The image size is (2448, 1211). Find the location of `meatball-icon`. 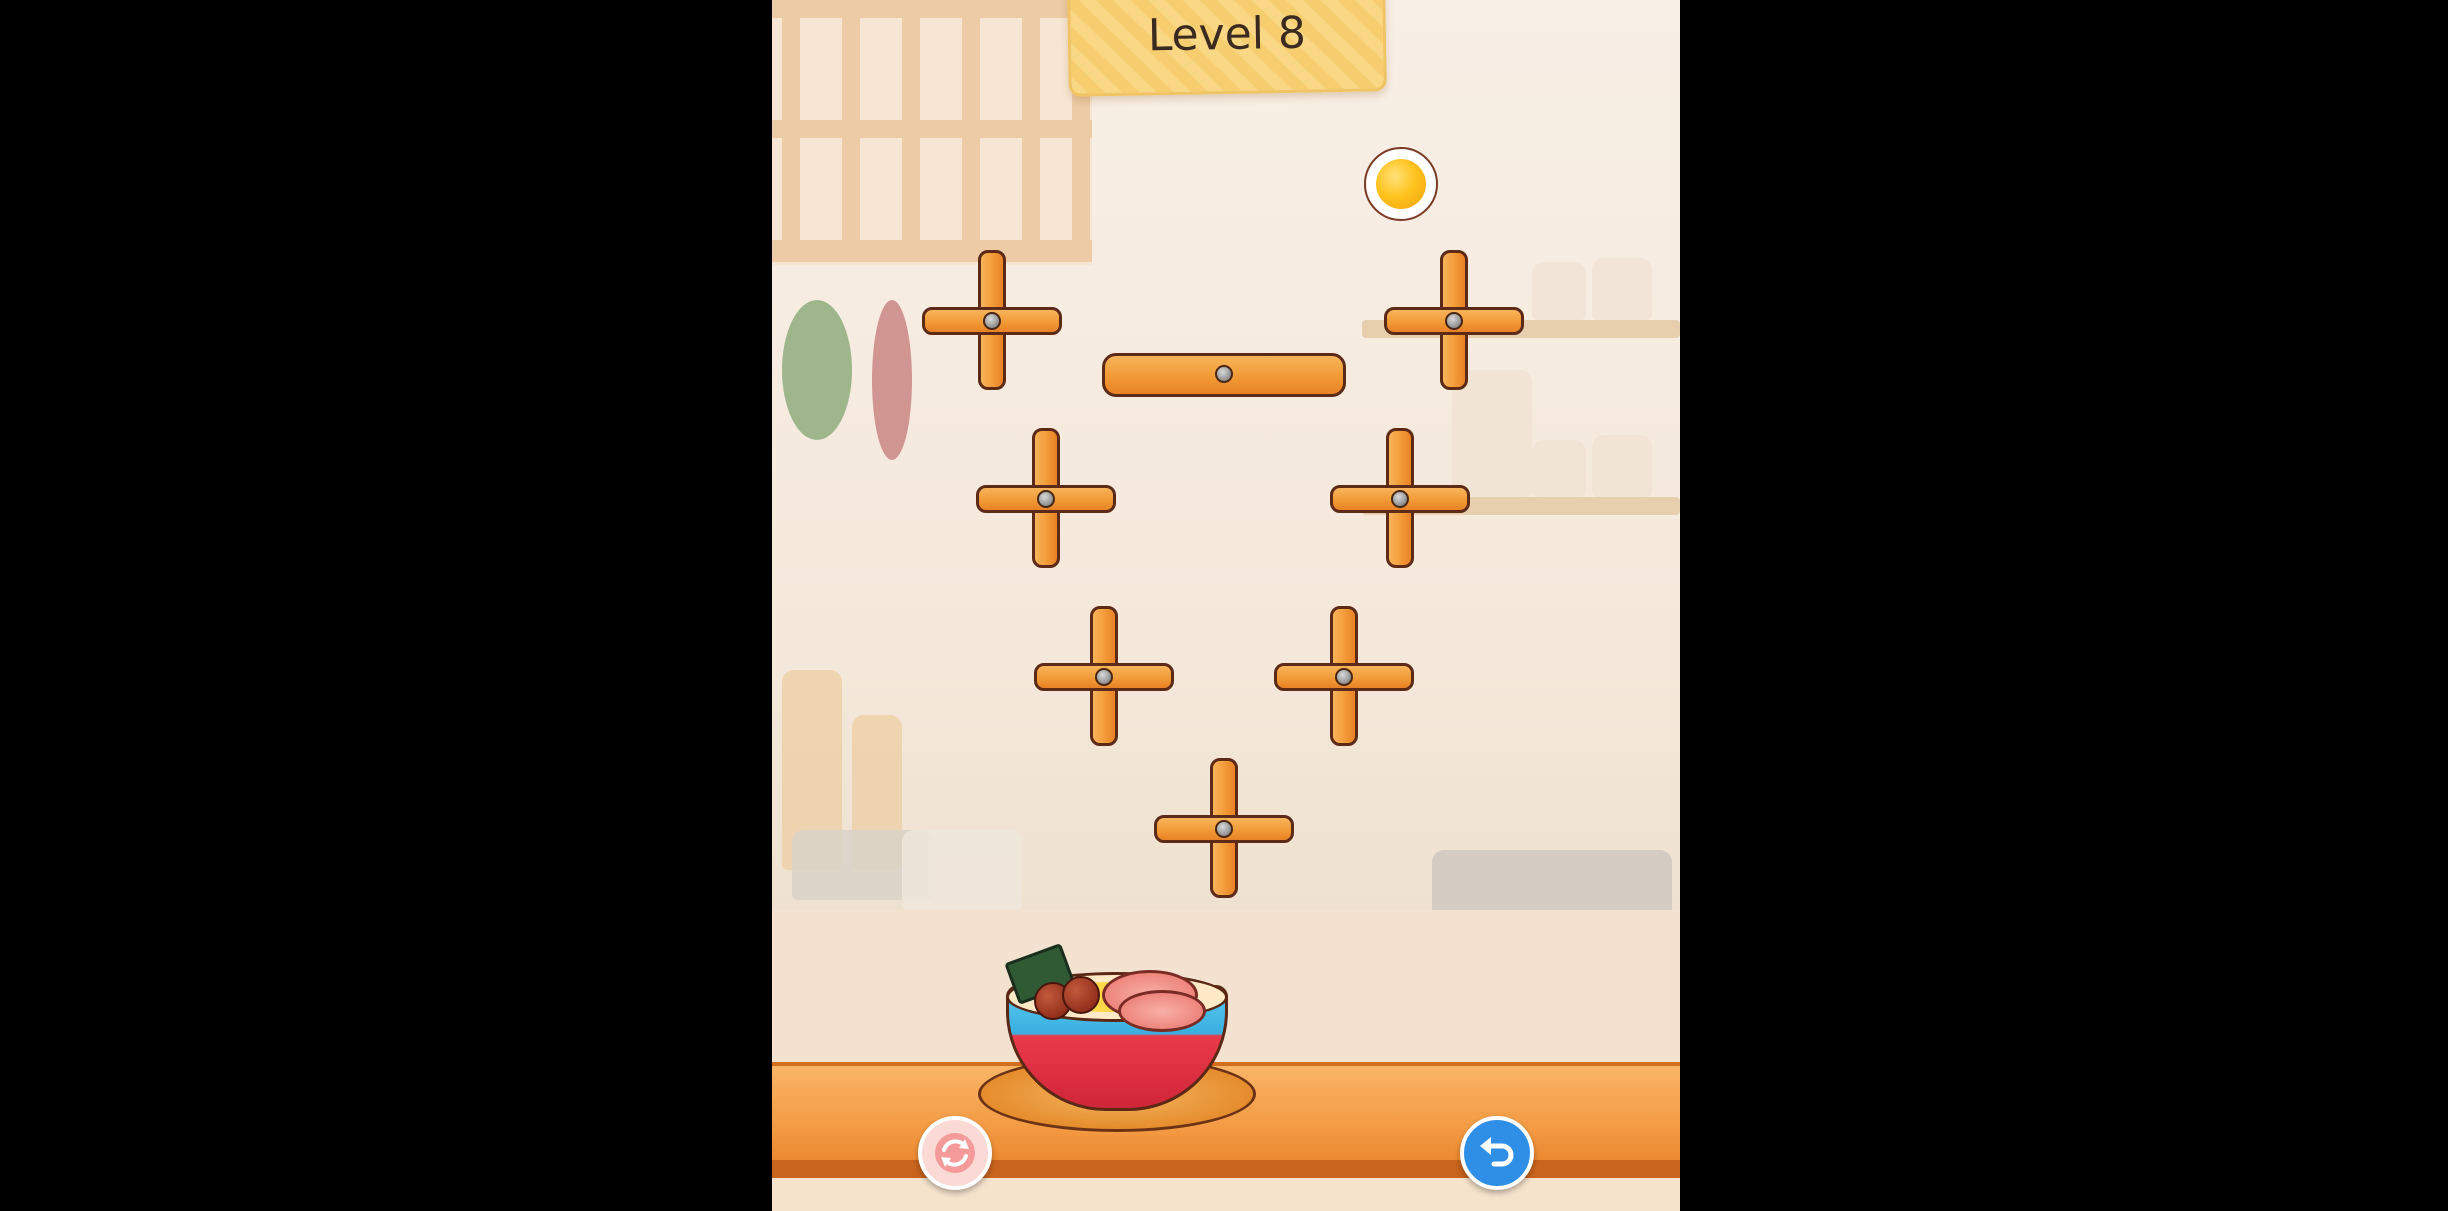

meatball-icon is located at coordinates (1081, 995).